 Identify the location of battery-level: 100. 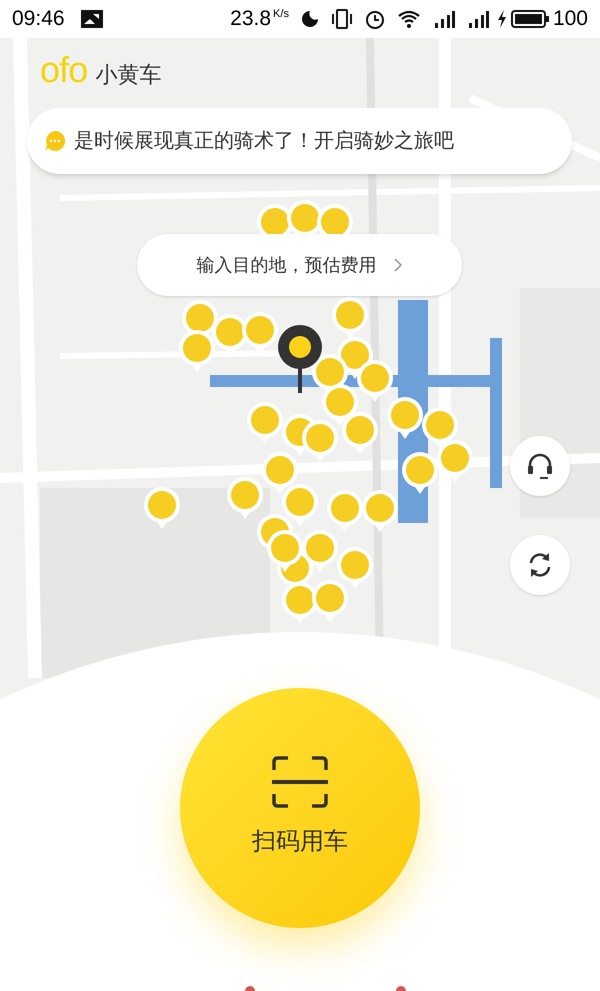
(570, 19).